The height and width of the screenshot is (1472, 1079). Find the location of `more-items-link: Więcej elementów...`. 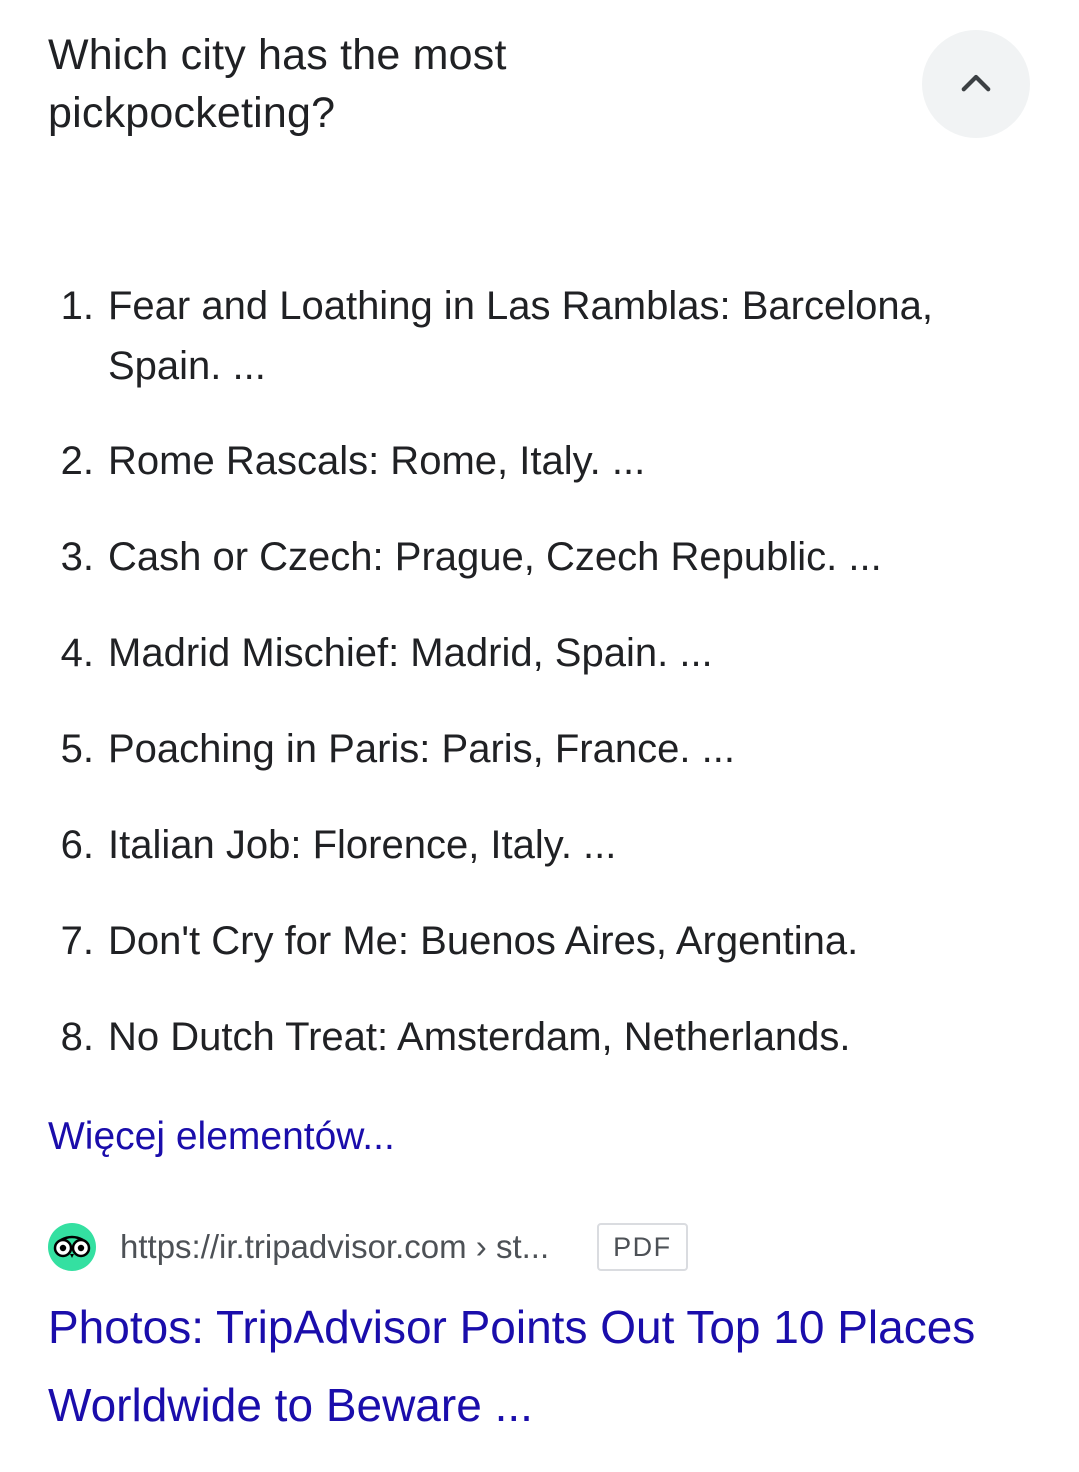

more-items-link: Więcej elementów... is located at coordinates (221, 1137).